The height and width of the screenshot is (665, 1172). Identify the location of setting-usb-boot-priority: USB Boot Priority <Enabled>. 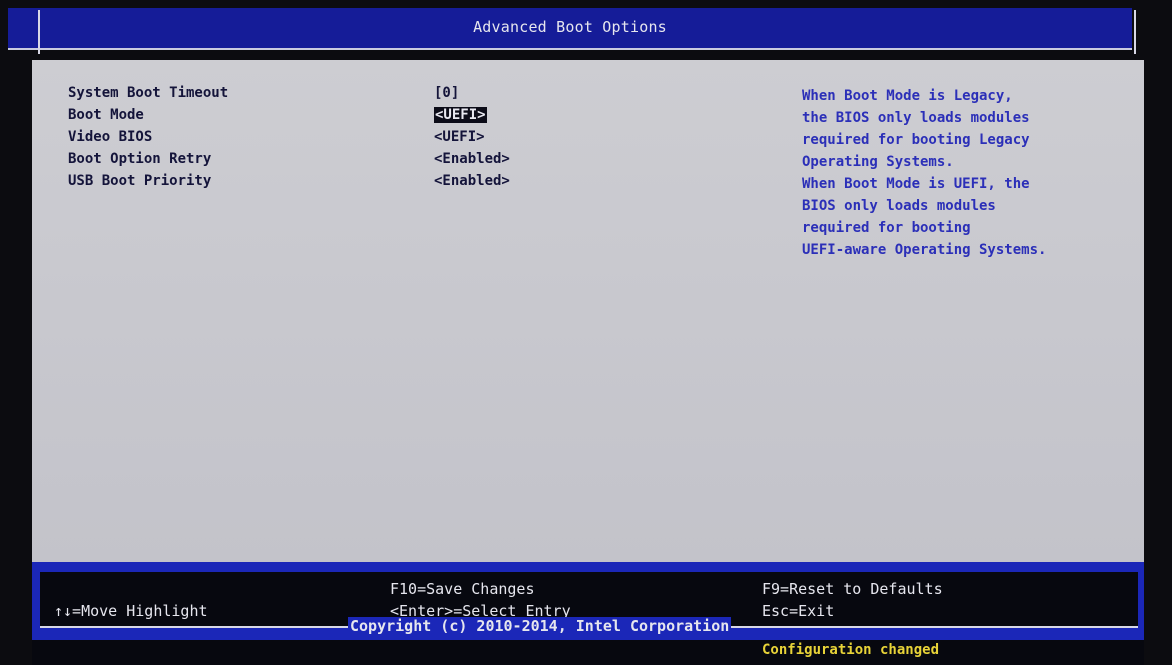
(308, 184).